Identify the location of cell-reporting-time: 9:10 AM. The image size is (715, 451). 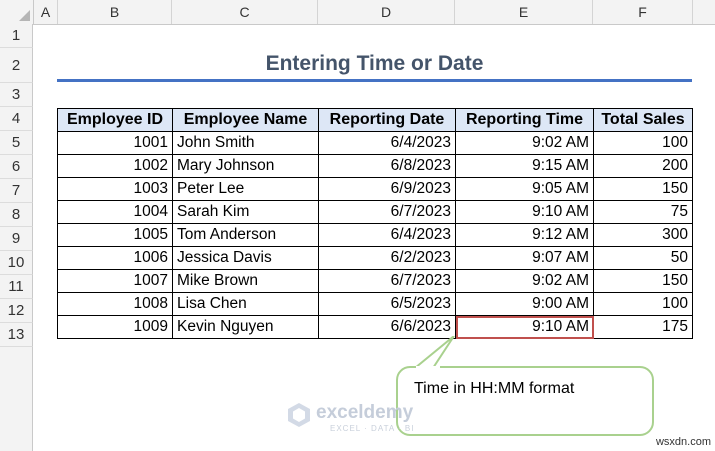
(524, 212).